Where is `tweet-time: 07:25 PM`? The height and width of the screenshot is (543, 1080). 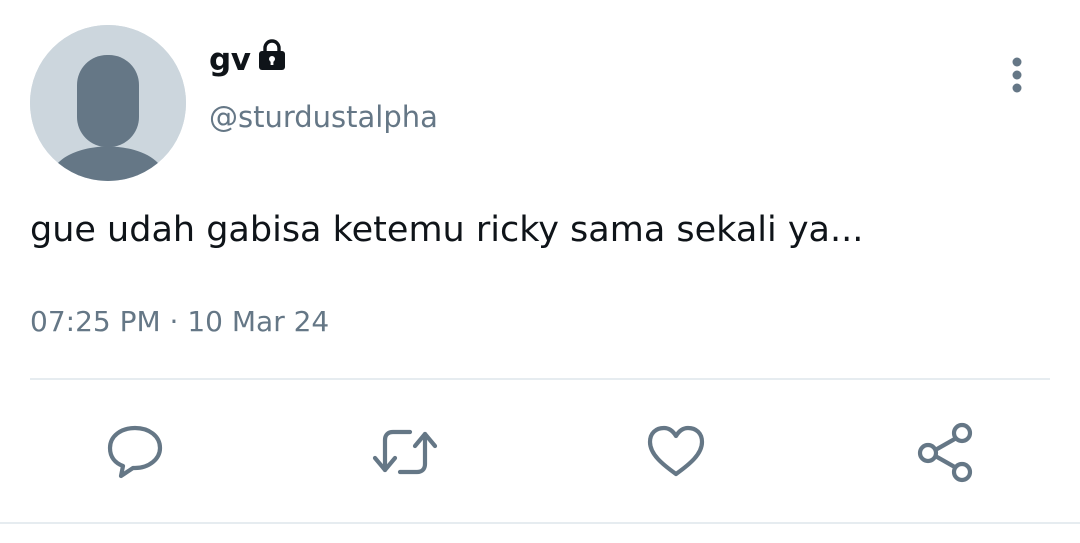 tweet-time: 07:25 PM is located at coordinates (95, 321).